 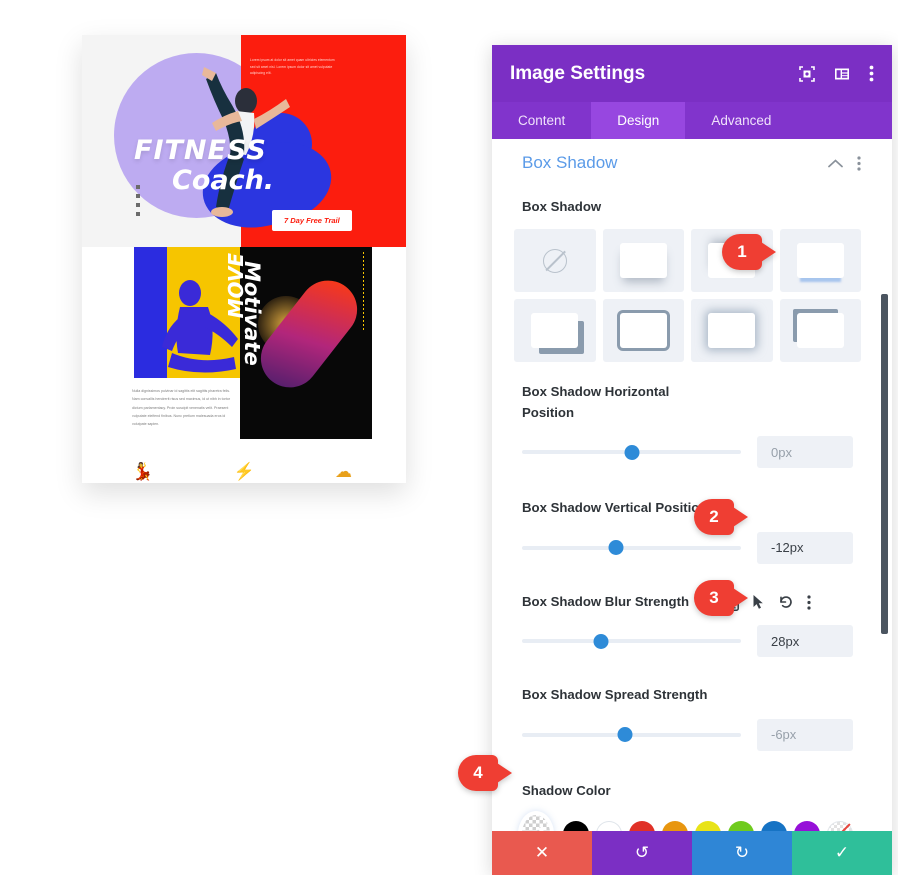 What do you see at coordinates (742, 251) in the screenshot?
I see `callout-number: 1` at bounding box center [742, 251].